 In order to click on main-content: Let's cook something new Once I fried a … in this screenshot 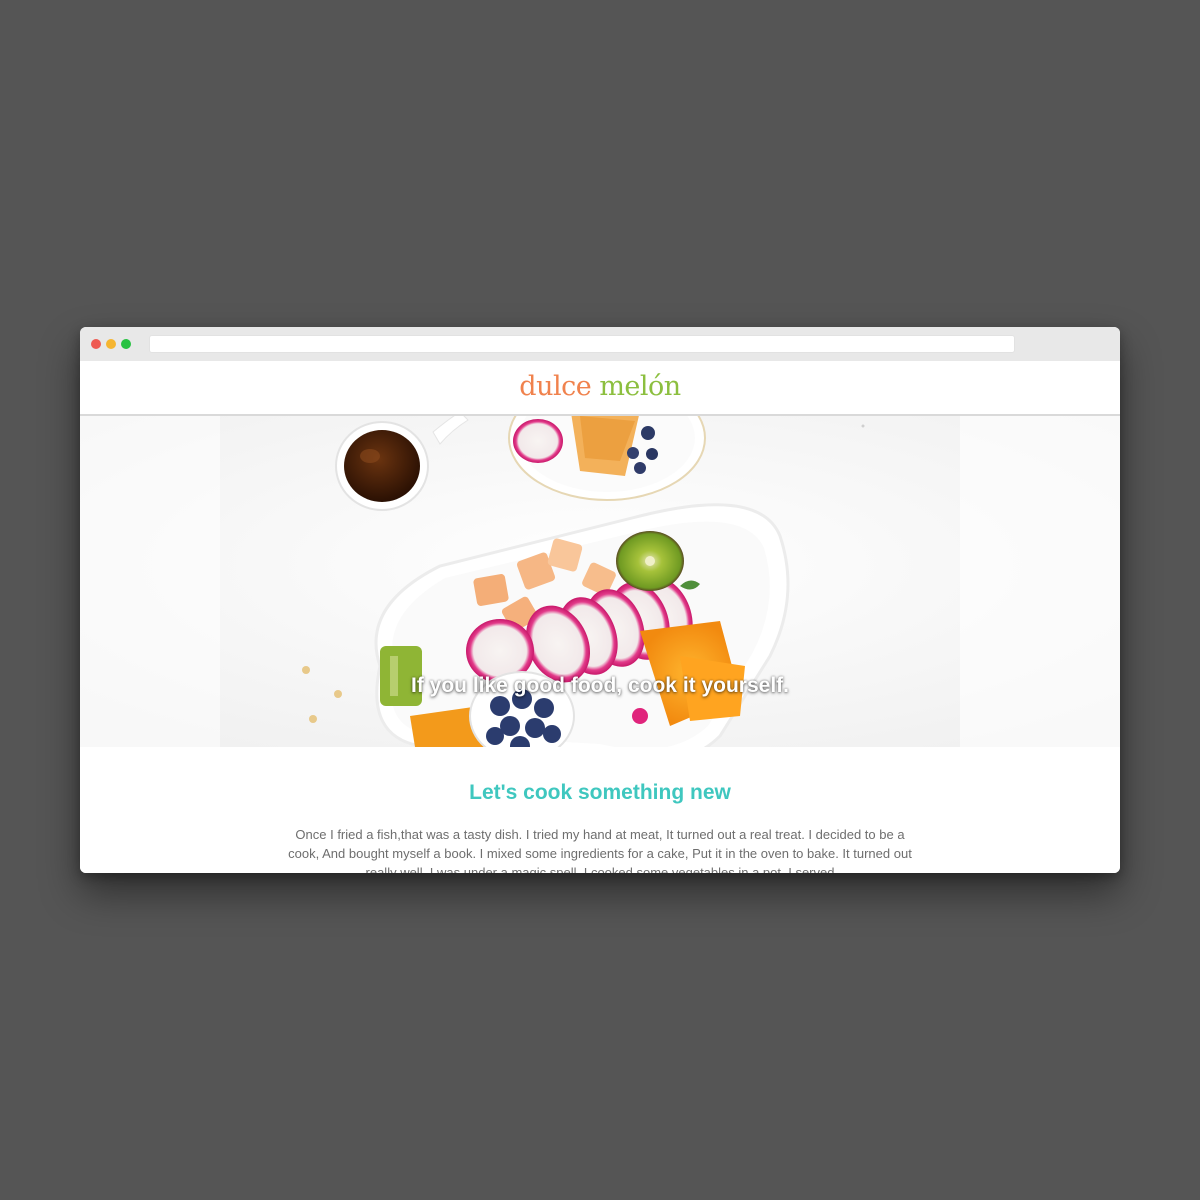, I will do `click(600, 810)`.